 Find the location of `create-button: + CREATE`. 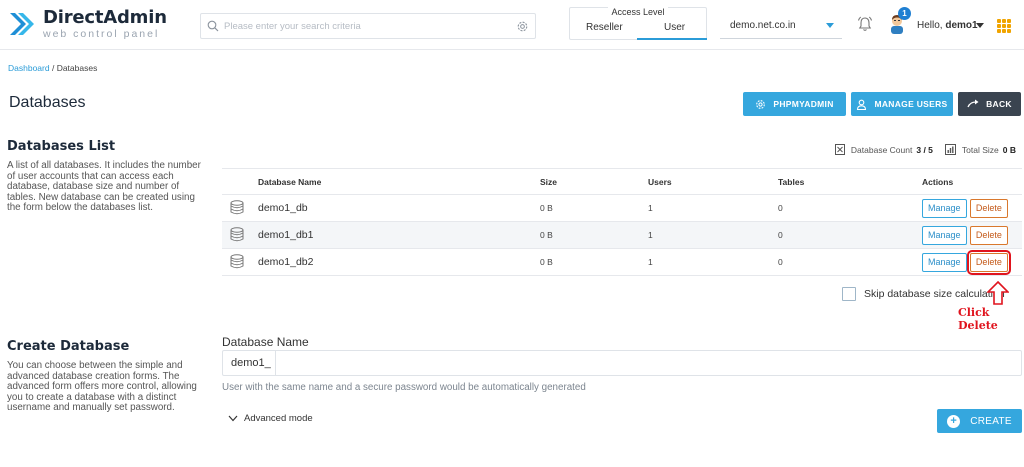

create-button: + CREATE is located at coordinates (979, 421).